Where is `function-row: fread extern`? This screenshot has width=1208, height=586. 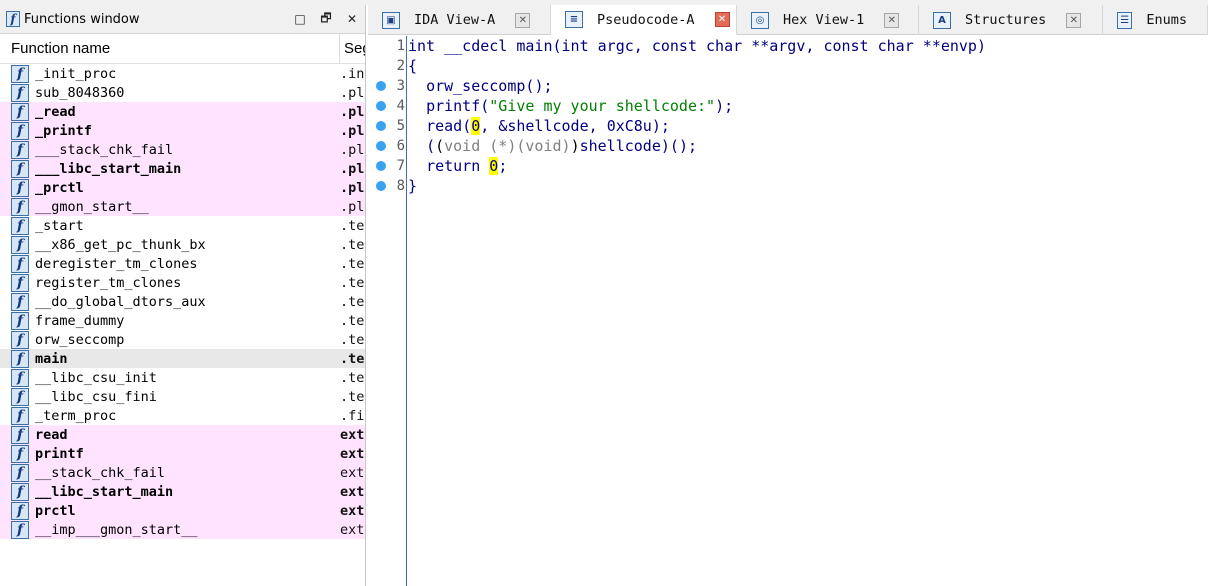 function-row: fread extern is located at coordinates (182, 434).